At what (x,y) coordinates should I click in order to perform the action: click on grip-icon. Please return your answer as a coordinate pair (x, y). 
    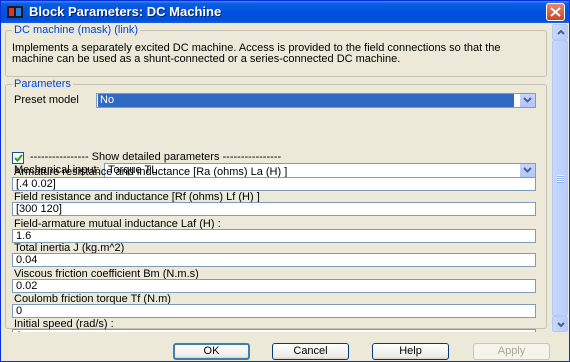
    Looking at the image, I should click on (560, 179).